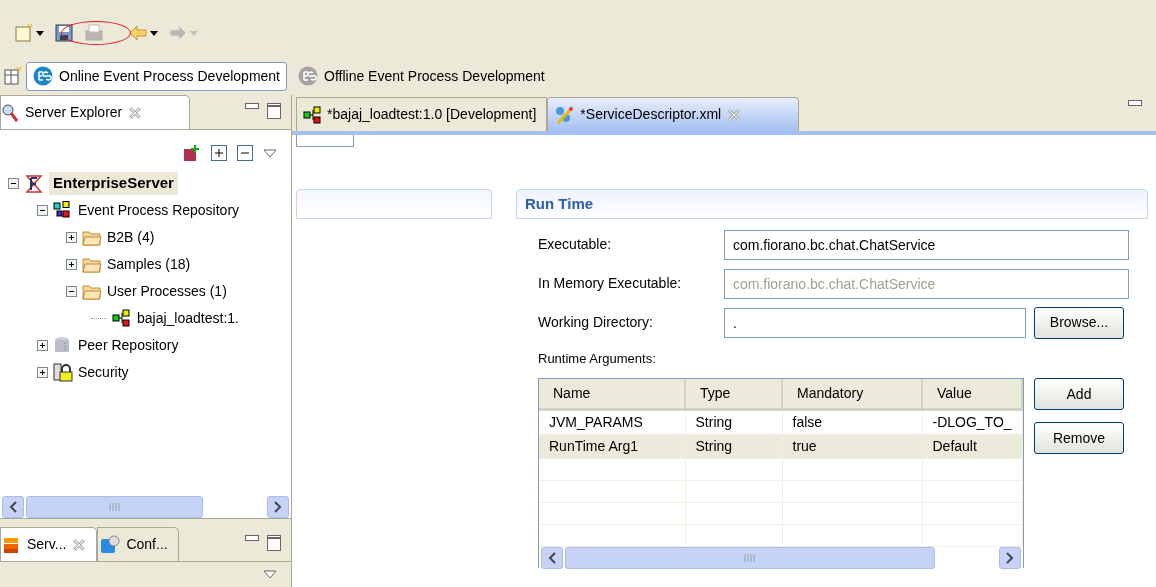  What do you see at coordinates (188, 318) in the screenshot?
I see `tree-item: bajaj_loadtest:1.` at bounding box center [188, 318].